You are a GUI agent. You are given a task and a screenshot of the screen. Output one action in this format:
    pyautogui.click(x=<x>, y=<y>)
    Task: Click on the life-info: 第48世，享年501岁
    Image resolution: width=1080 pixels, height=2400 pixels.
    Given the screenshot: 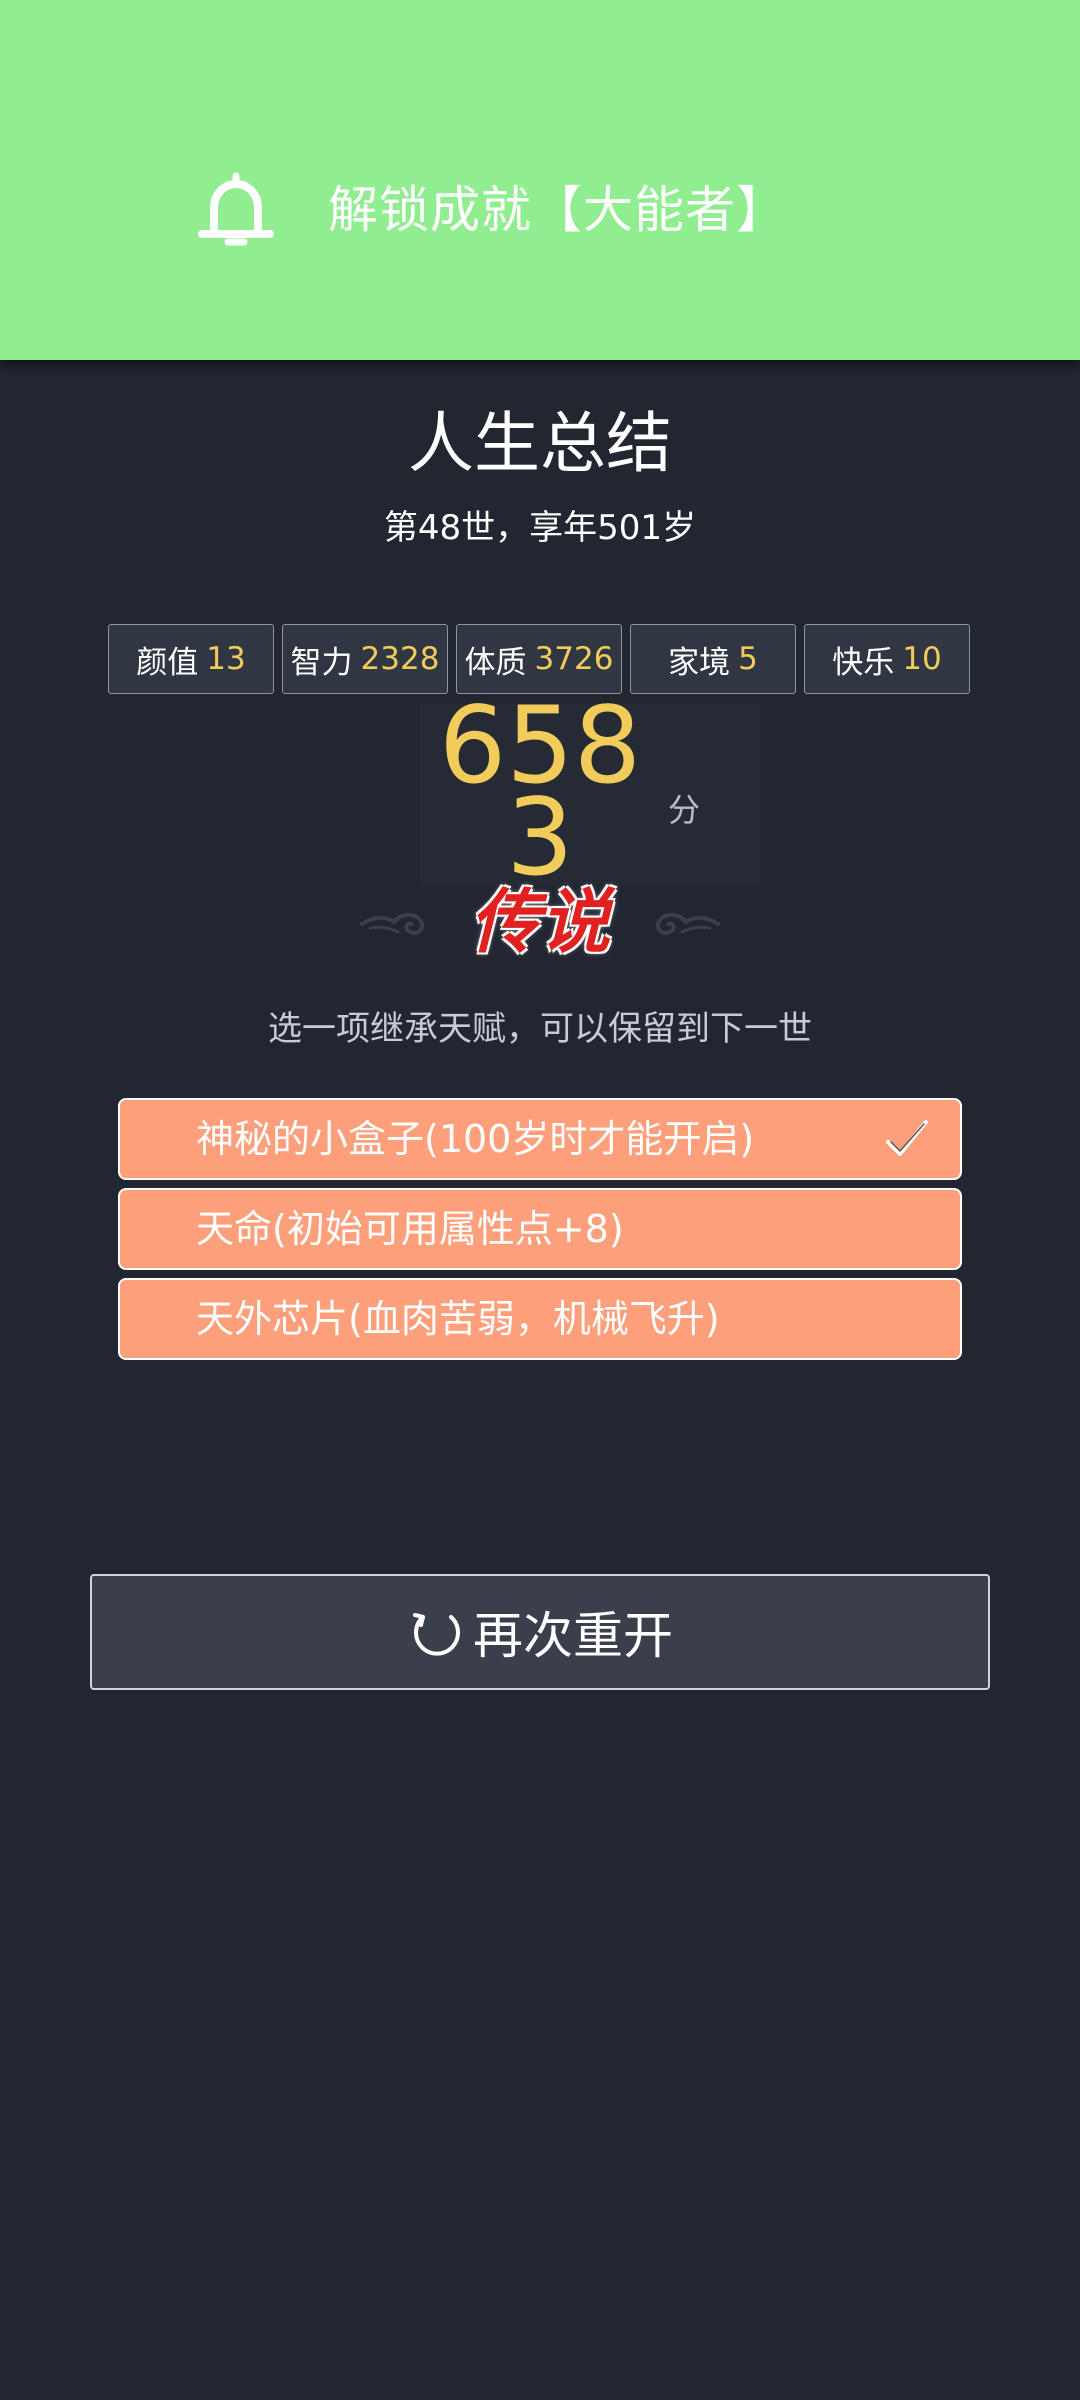 What is the action you would take?
    pyautogui.click(x=540, y=528)
    